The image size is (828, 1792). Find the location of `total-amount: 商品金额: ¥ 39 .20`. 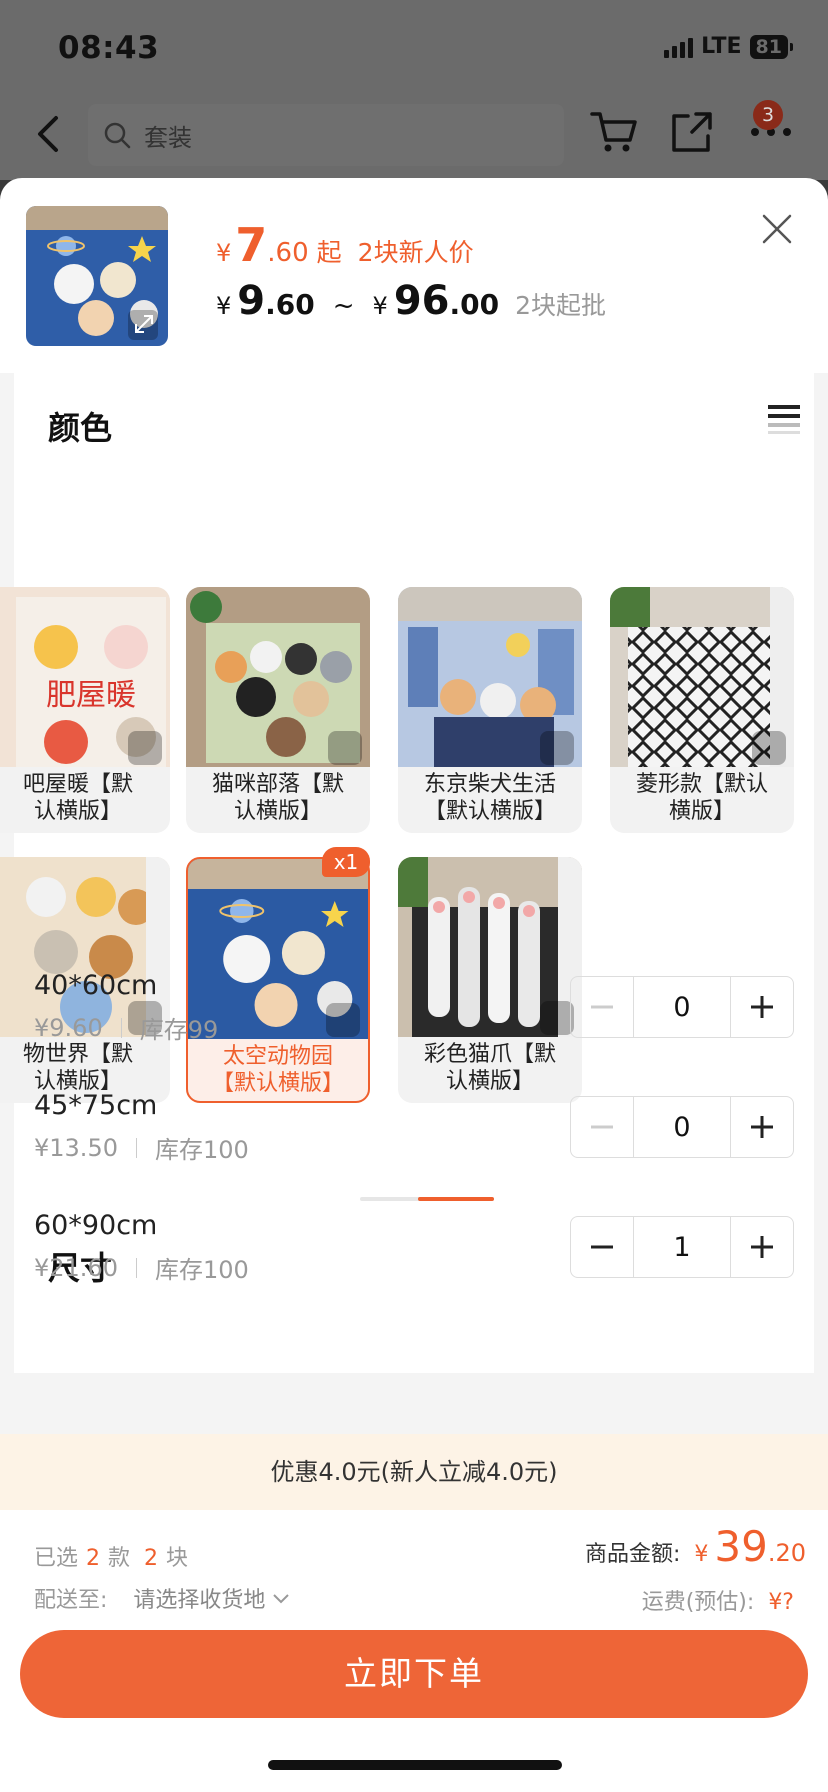

total-amount: 商品金额: ¥ 39 .20 is located at coordinates (695, 1546).